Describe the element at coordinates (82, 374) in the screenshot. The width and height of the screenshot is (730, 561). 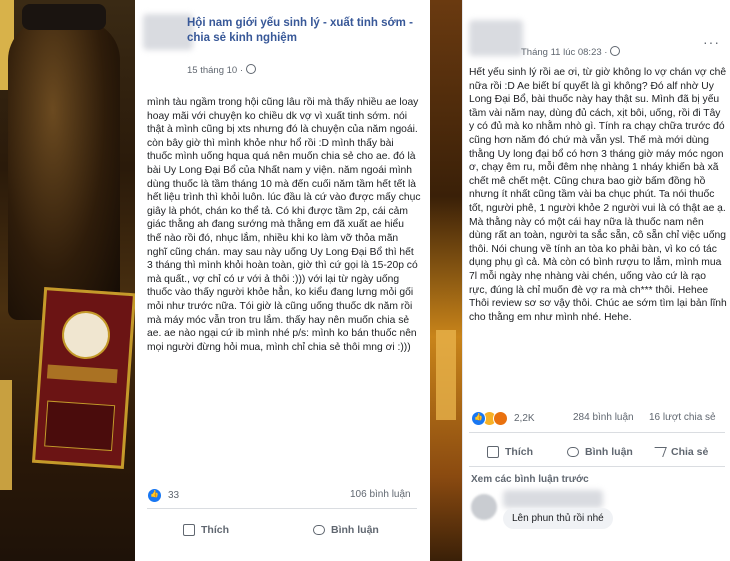
I see `box-title-band` at that location.